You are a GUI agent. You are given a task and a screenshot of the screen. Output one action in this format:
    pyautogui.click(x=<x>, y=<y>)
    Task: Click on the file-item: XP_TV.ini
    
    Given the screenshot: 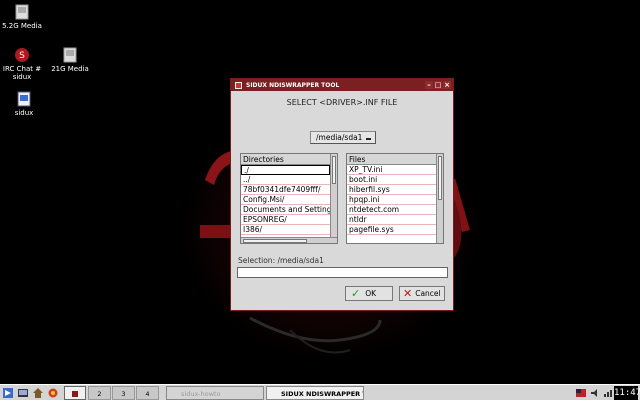 What is the action you would take?
    pyautogui.click(x=391, y=170)
    